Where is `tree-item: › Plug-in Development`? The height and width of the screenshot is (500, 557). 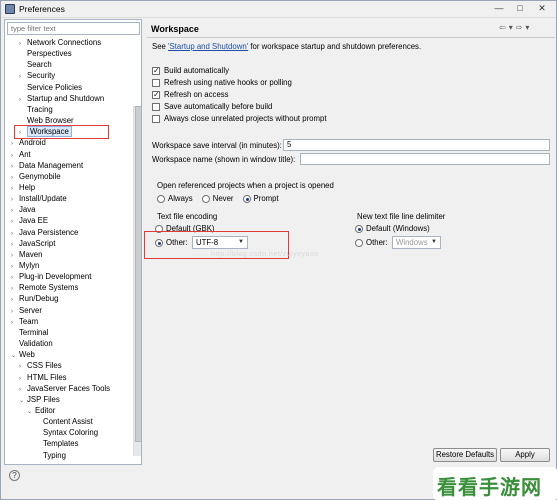 tree-item: › Plug-in Development is located at coordinates (51, 276).